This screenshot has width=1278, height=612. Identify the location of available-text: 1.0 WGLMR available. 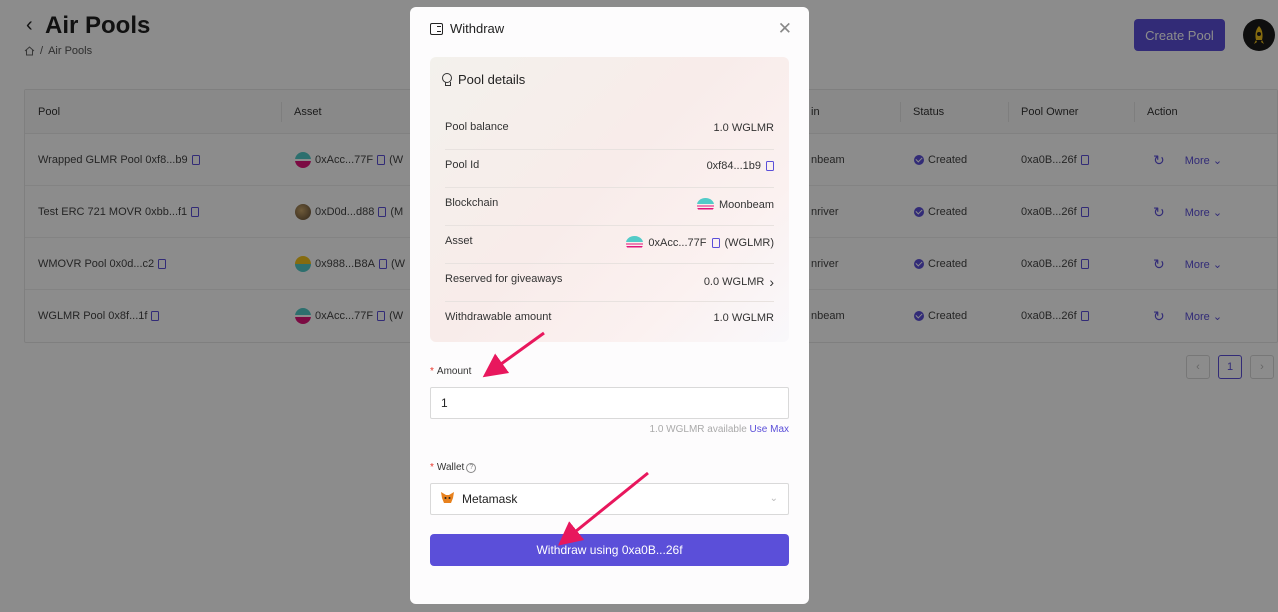
(698, 429).